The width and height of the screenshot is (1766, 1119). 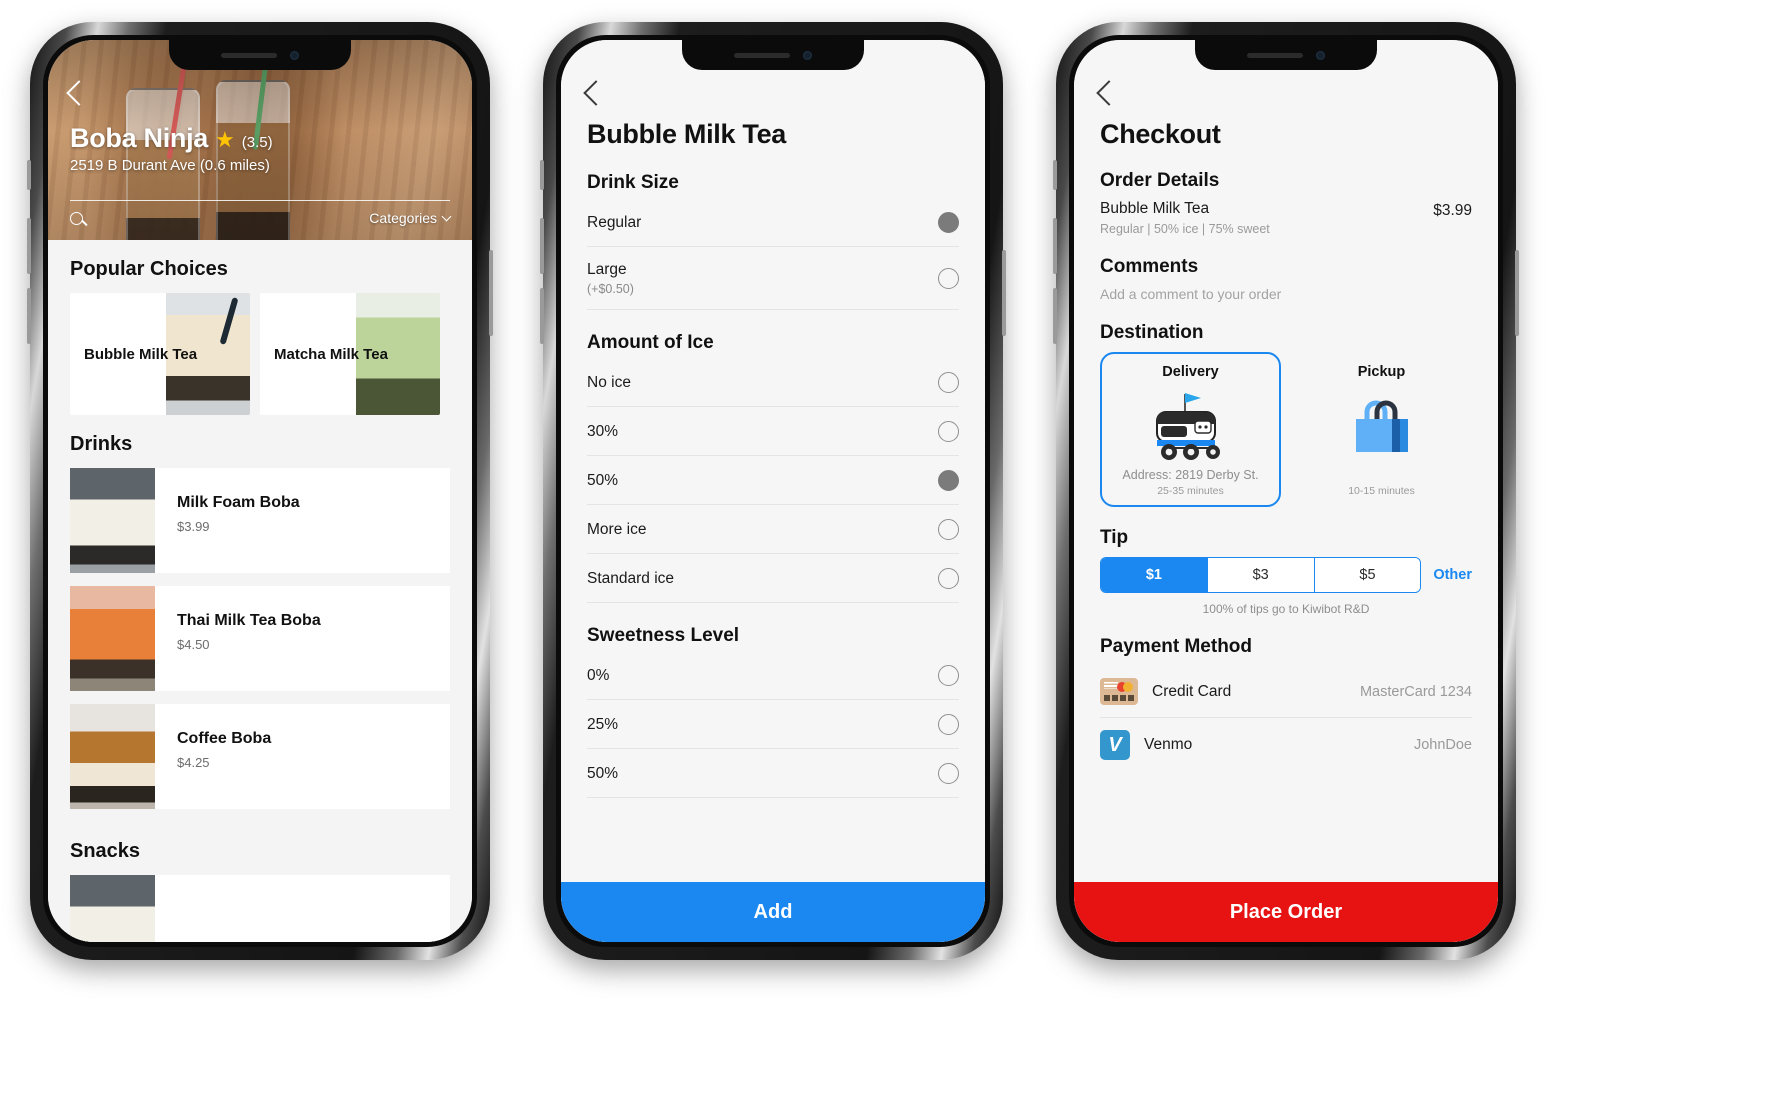 I want to click on store-address: 2519 B Durant Ave (0.6 miles), so click(x=170, y=165).